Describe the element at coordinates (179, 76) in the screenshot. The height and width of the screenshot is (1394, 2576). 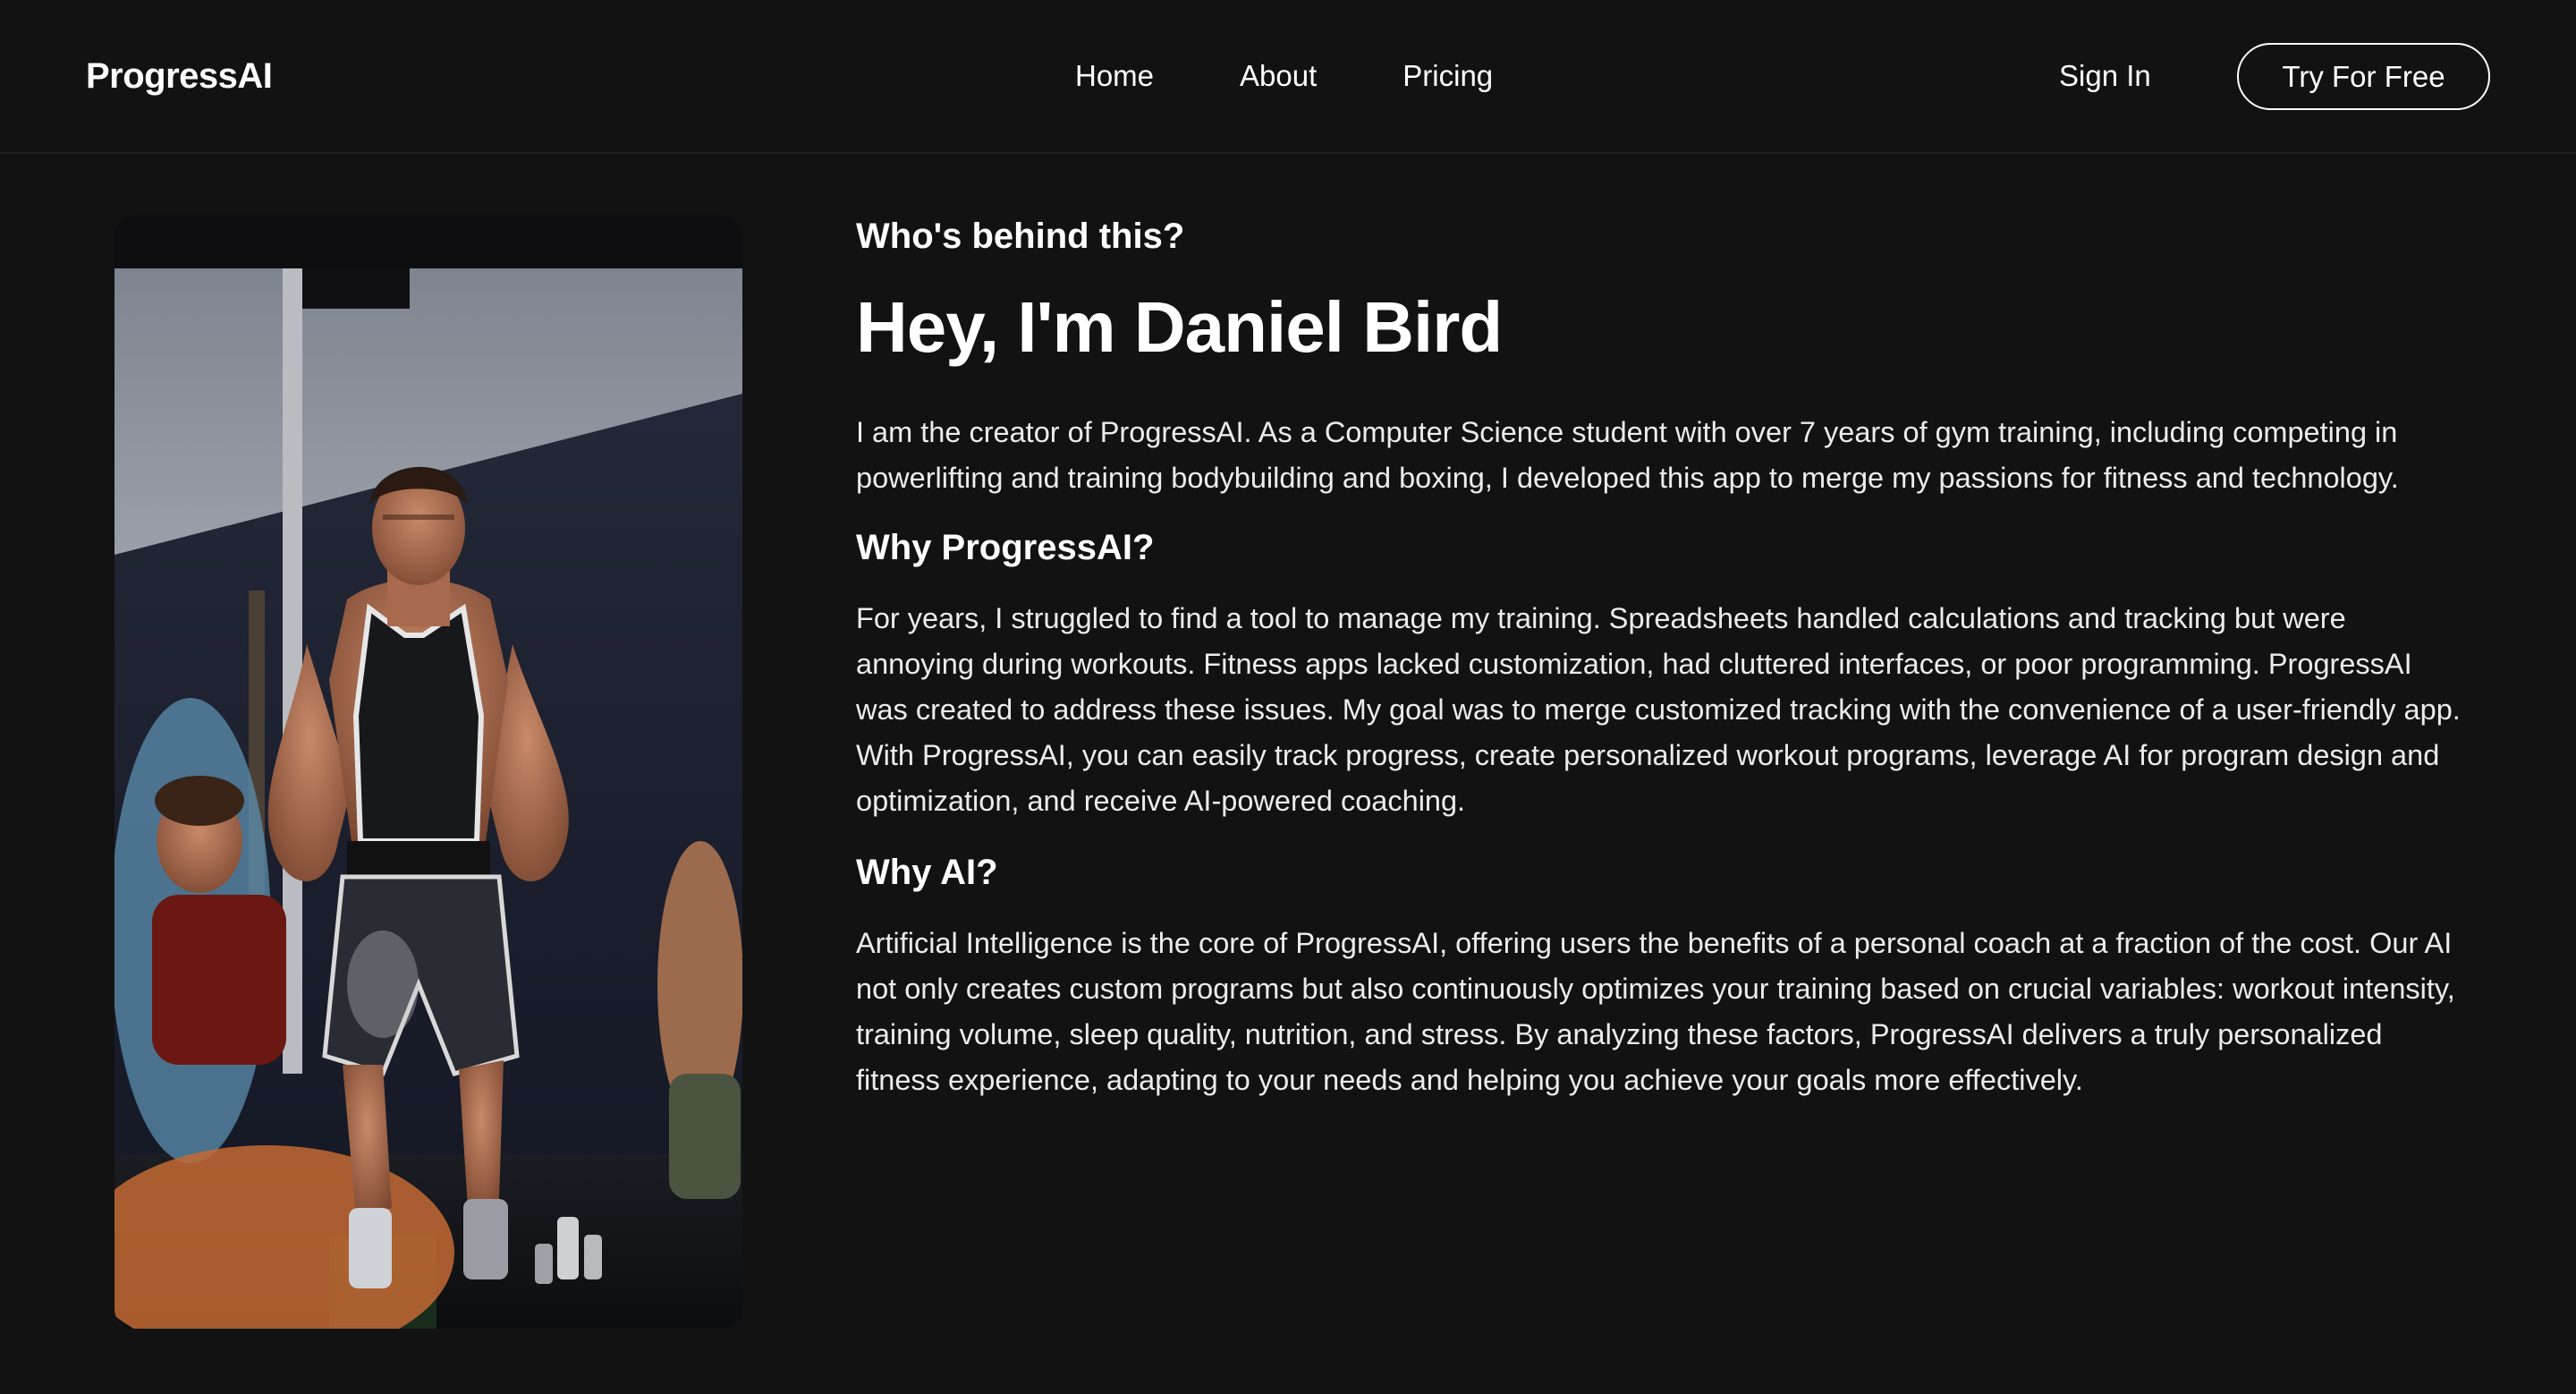
I see `brand-logo: ProgressAI` at that location.